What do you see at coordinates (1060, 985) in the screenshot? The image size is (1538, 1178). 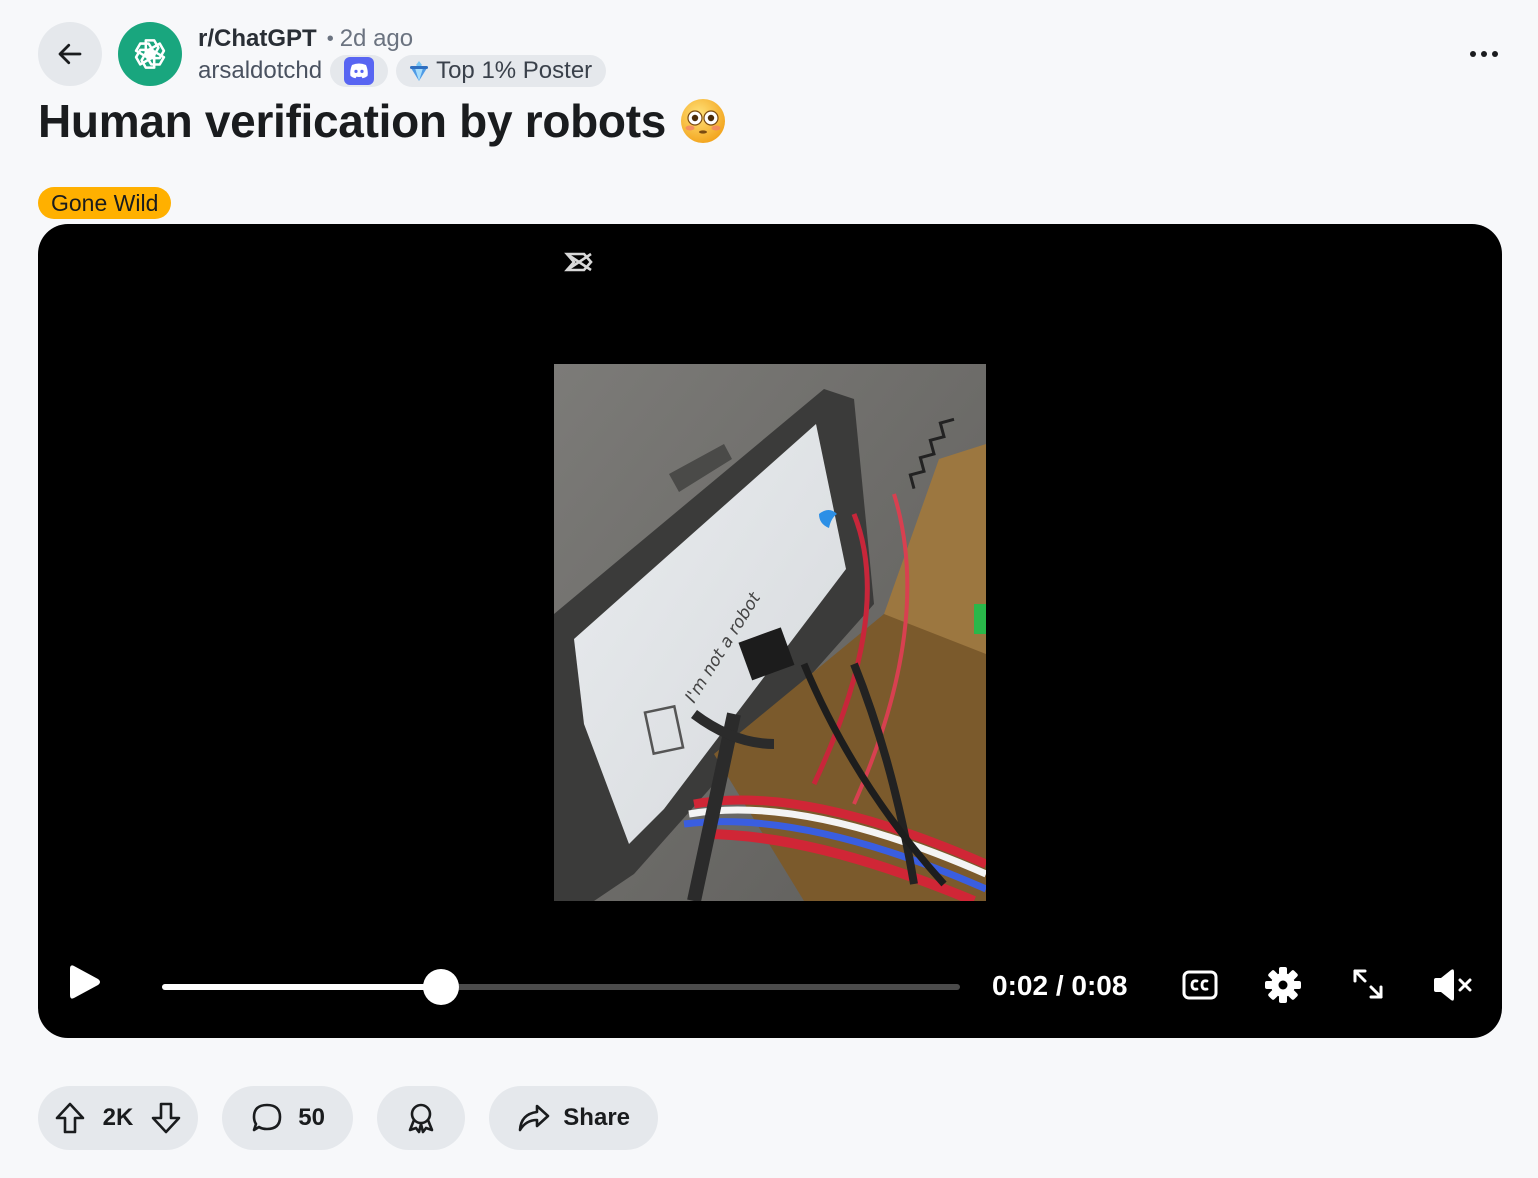 I see `video-time-display: 0:02 / 0:08` at bounding box center [1060, 985].